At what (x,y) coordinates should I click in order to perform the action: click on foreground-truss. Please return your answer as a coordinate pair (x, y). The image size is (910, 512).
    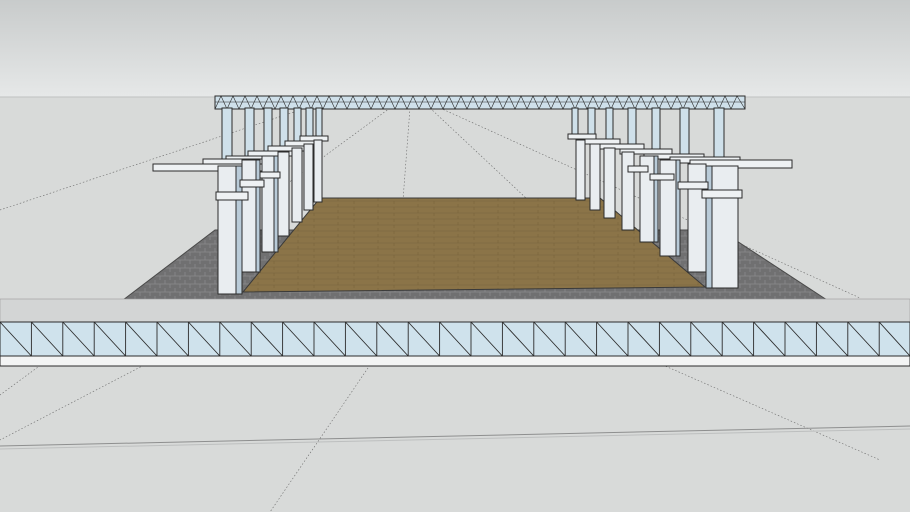
    Looking at the image, I should click on (455, 332).